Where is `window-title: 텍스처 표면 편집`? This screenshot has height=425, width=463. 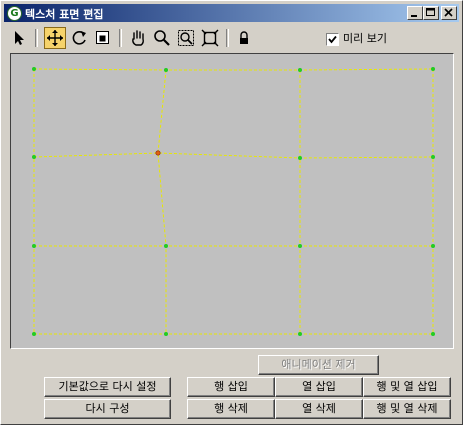 window-title: 텍스처 표면 편집 is located at coordinates (64, 14).